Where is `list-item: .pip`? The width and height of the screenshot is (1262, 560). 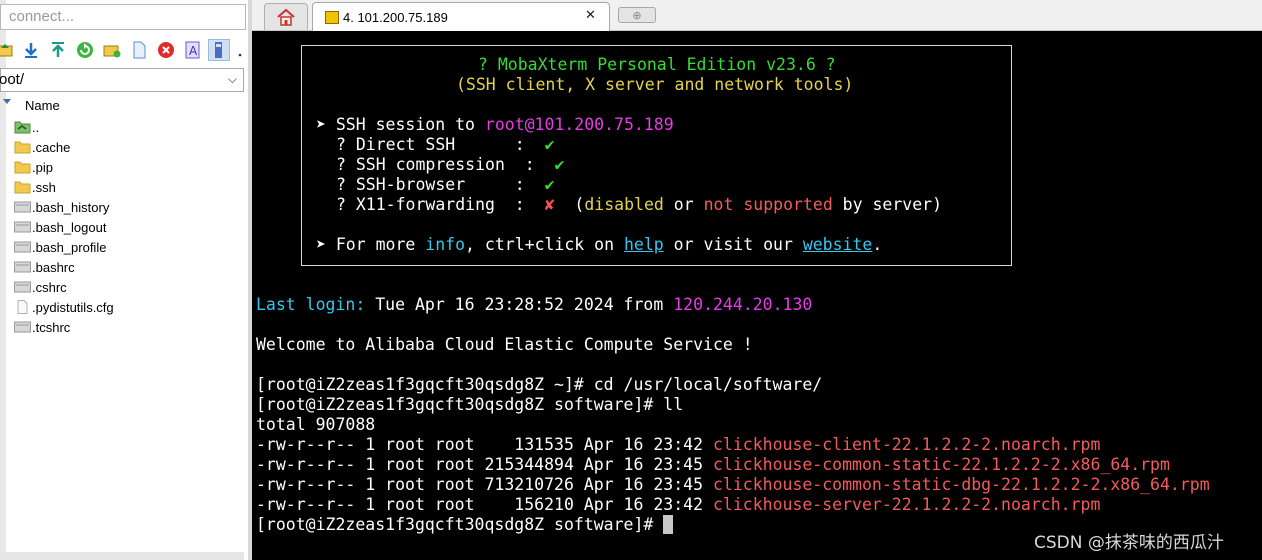 list-item: .pip is located at coordinates (124, 167).